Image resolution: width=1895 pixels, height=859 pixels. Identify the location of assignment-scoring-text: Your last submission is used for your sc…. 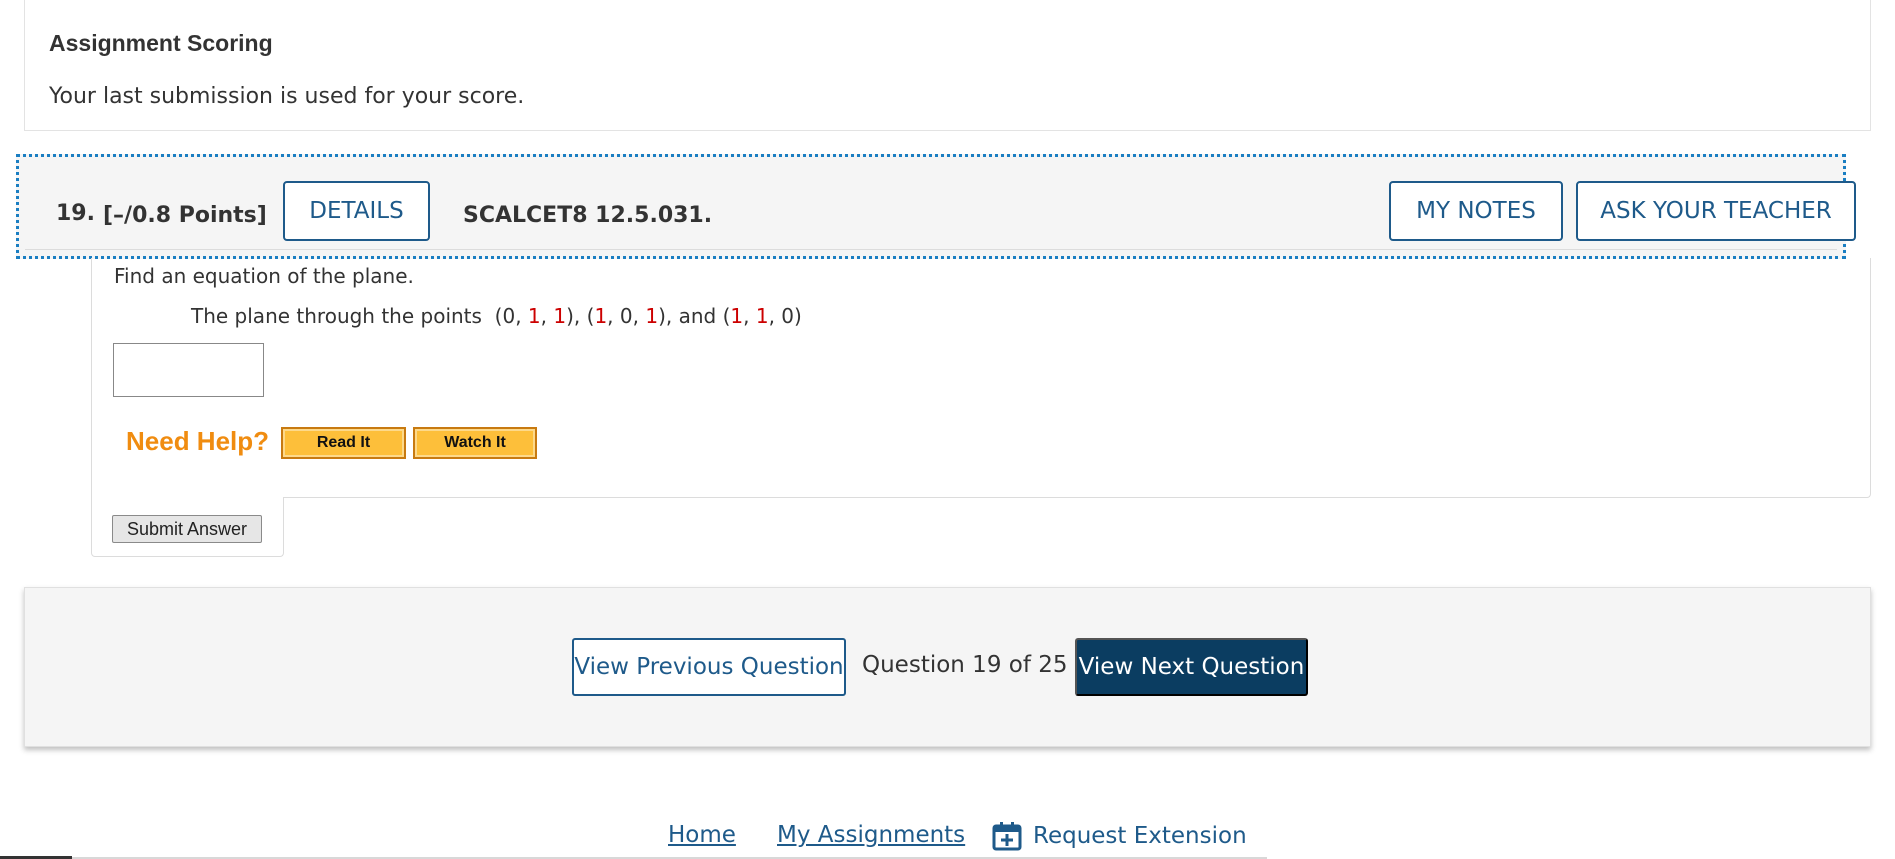
(287, 96).